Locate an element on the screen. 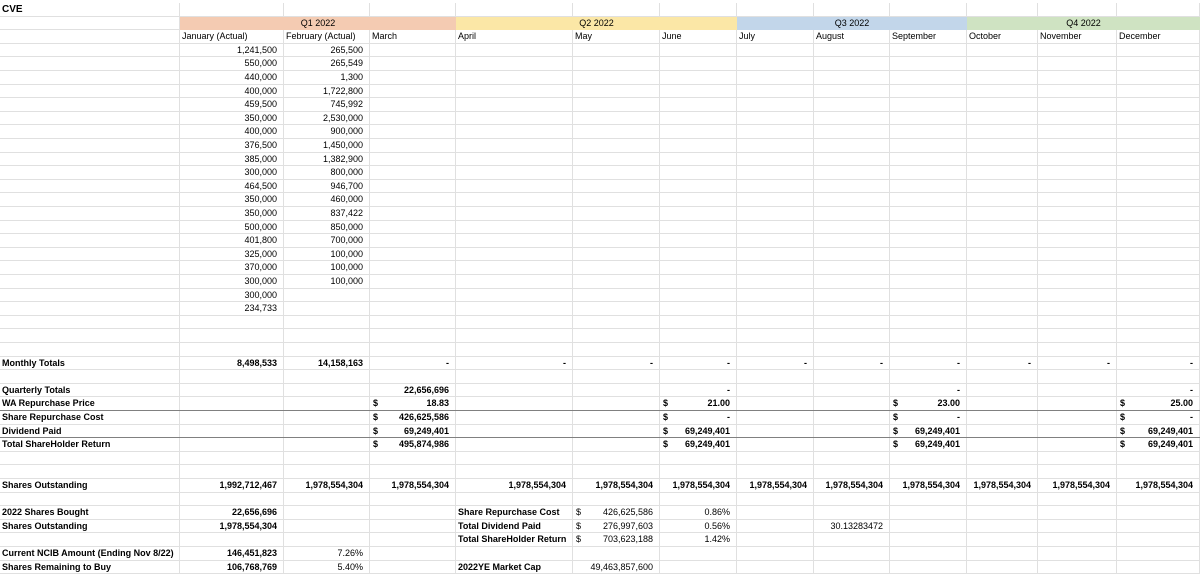 The image size is (1200, 577). august-note: 30.13283472 is located at coordinates (852, 526).